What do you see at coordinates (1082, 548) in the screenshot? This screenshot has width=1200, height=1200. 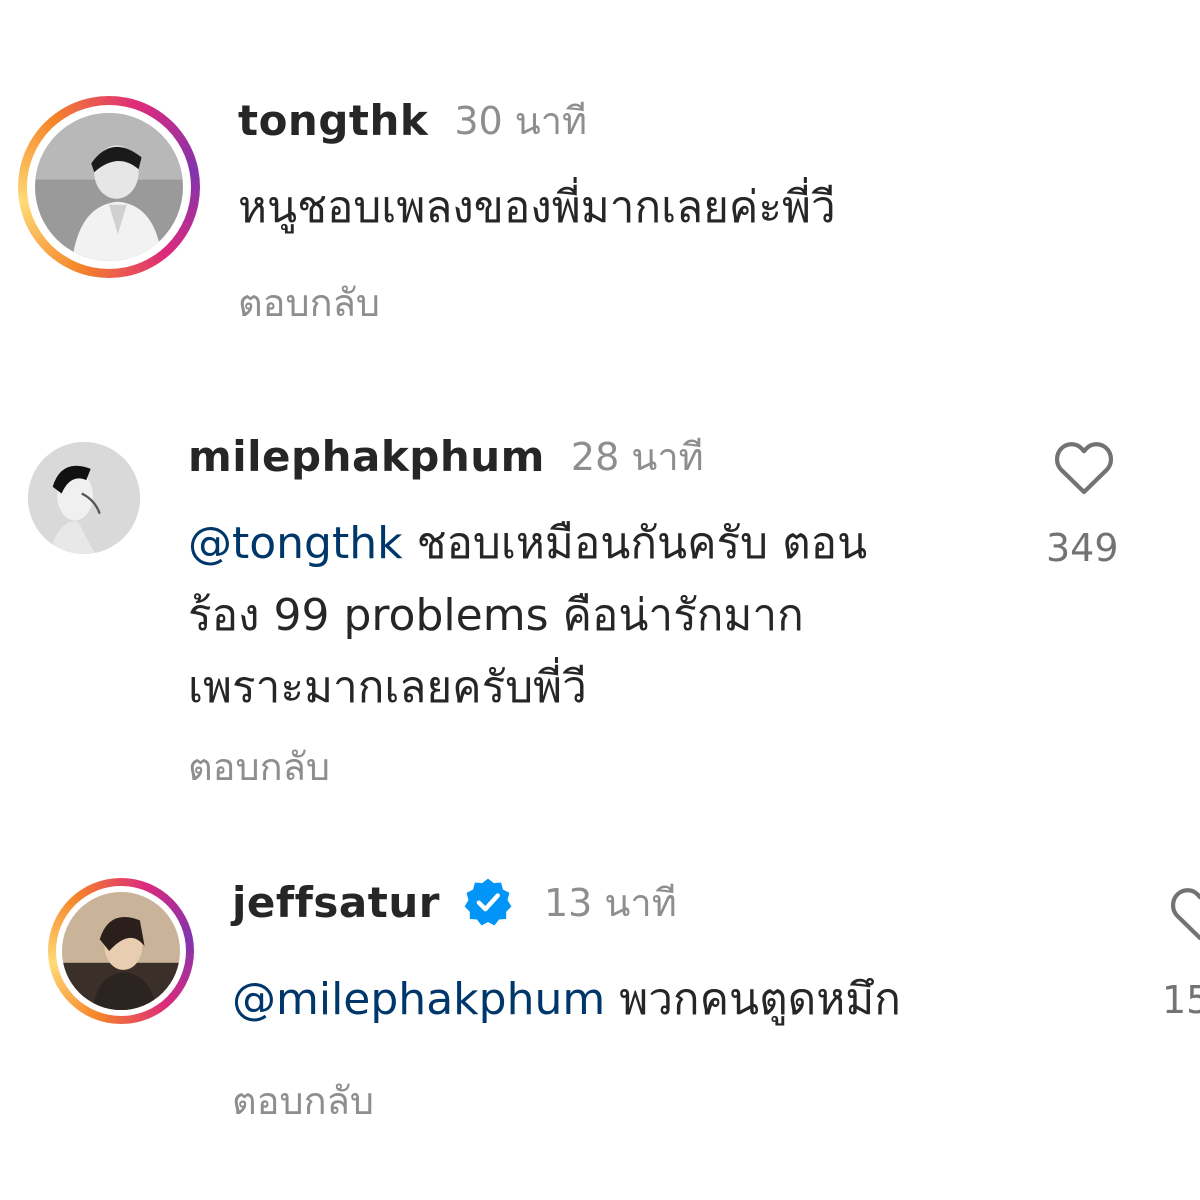 I see `like-count: 349` at bounding box center [1082, 548].